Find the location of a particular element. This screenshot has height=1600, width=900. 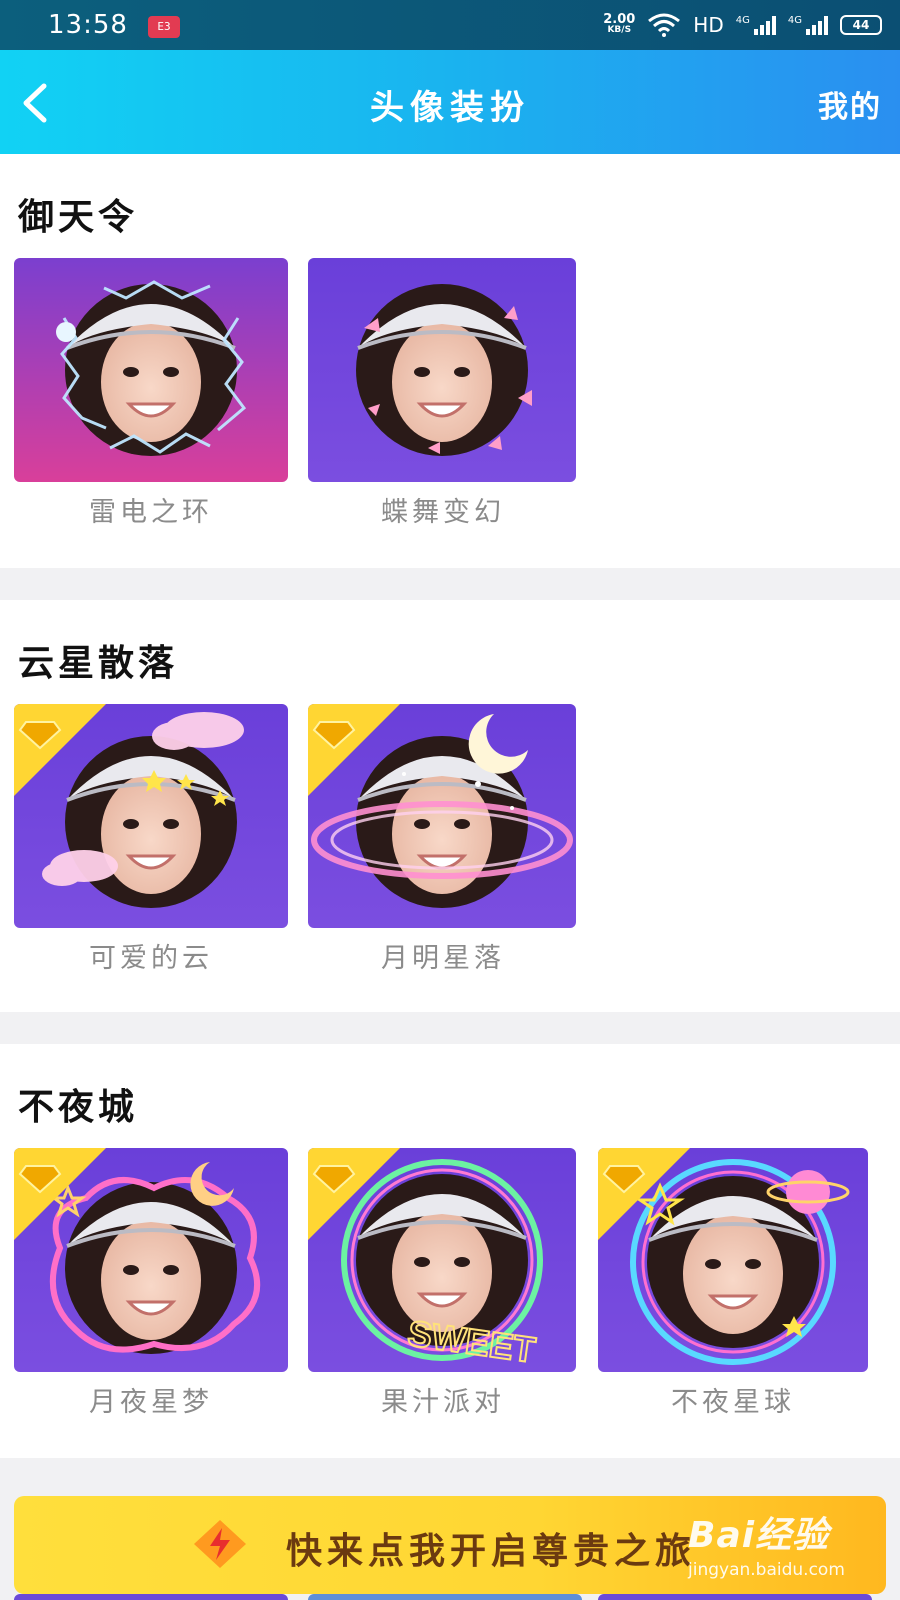

screen-record-badge: E3 is located at coordinates (164, 27).